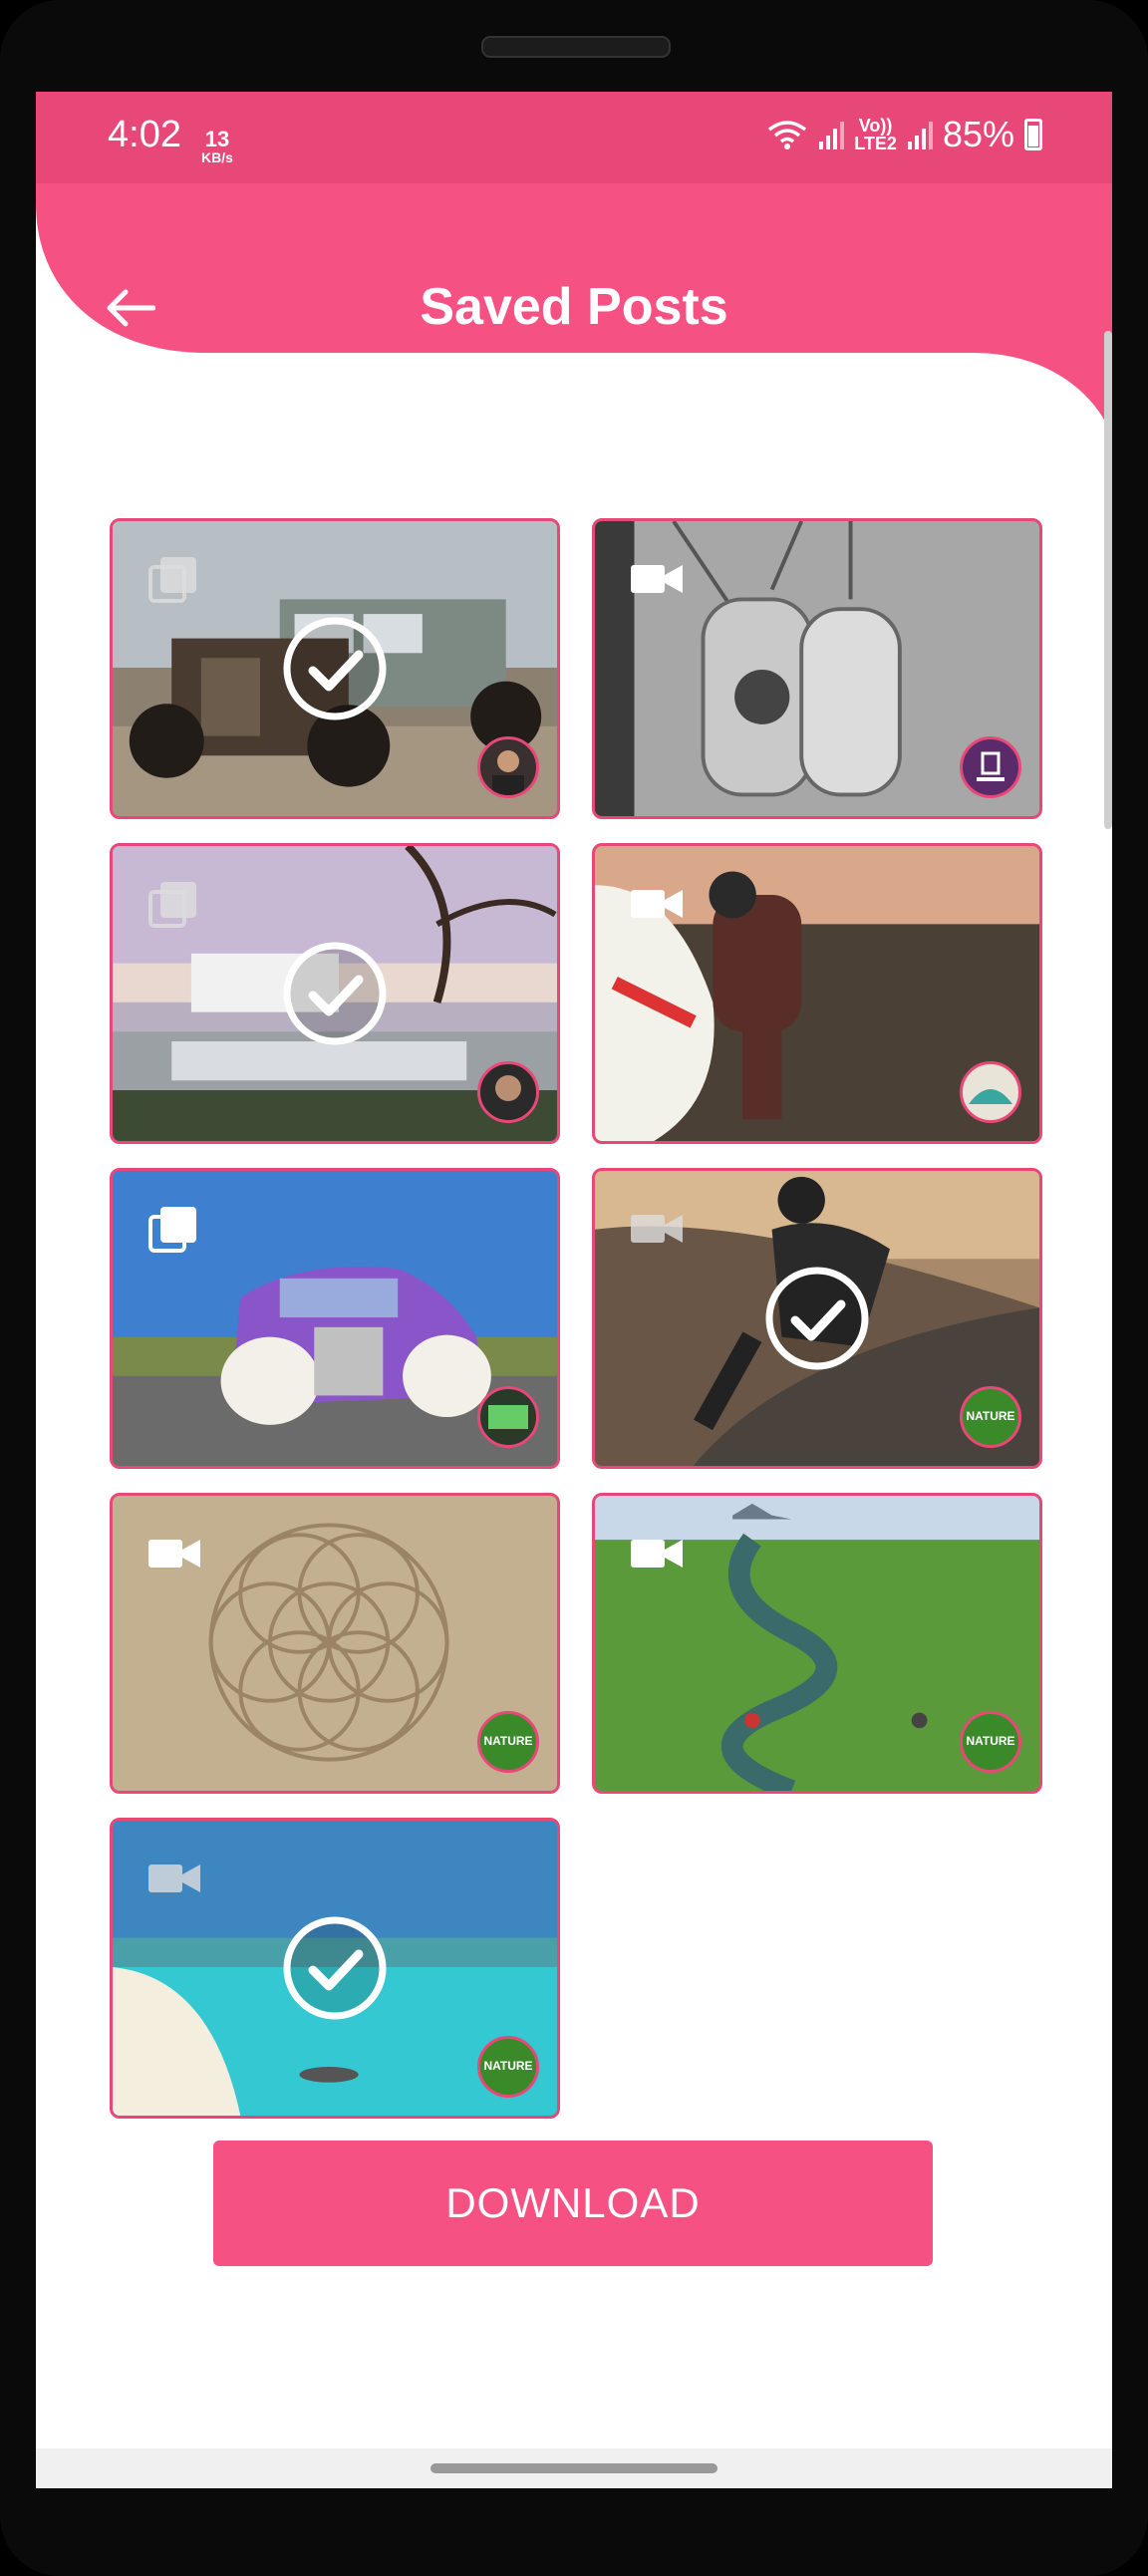 This screenshot has height=2576, width=1148. Describe the element at coordinates (1108, 580) in the screenshot. I see `scrollbar` at that location.